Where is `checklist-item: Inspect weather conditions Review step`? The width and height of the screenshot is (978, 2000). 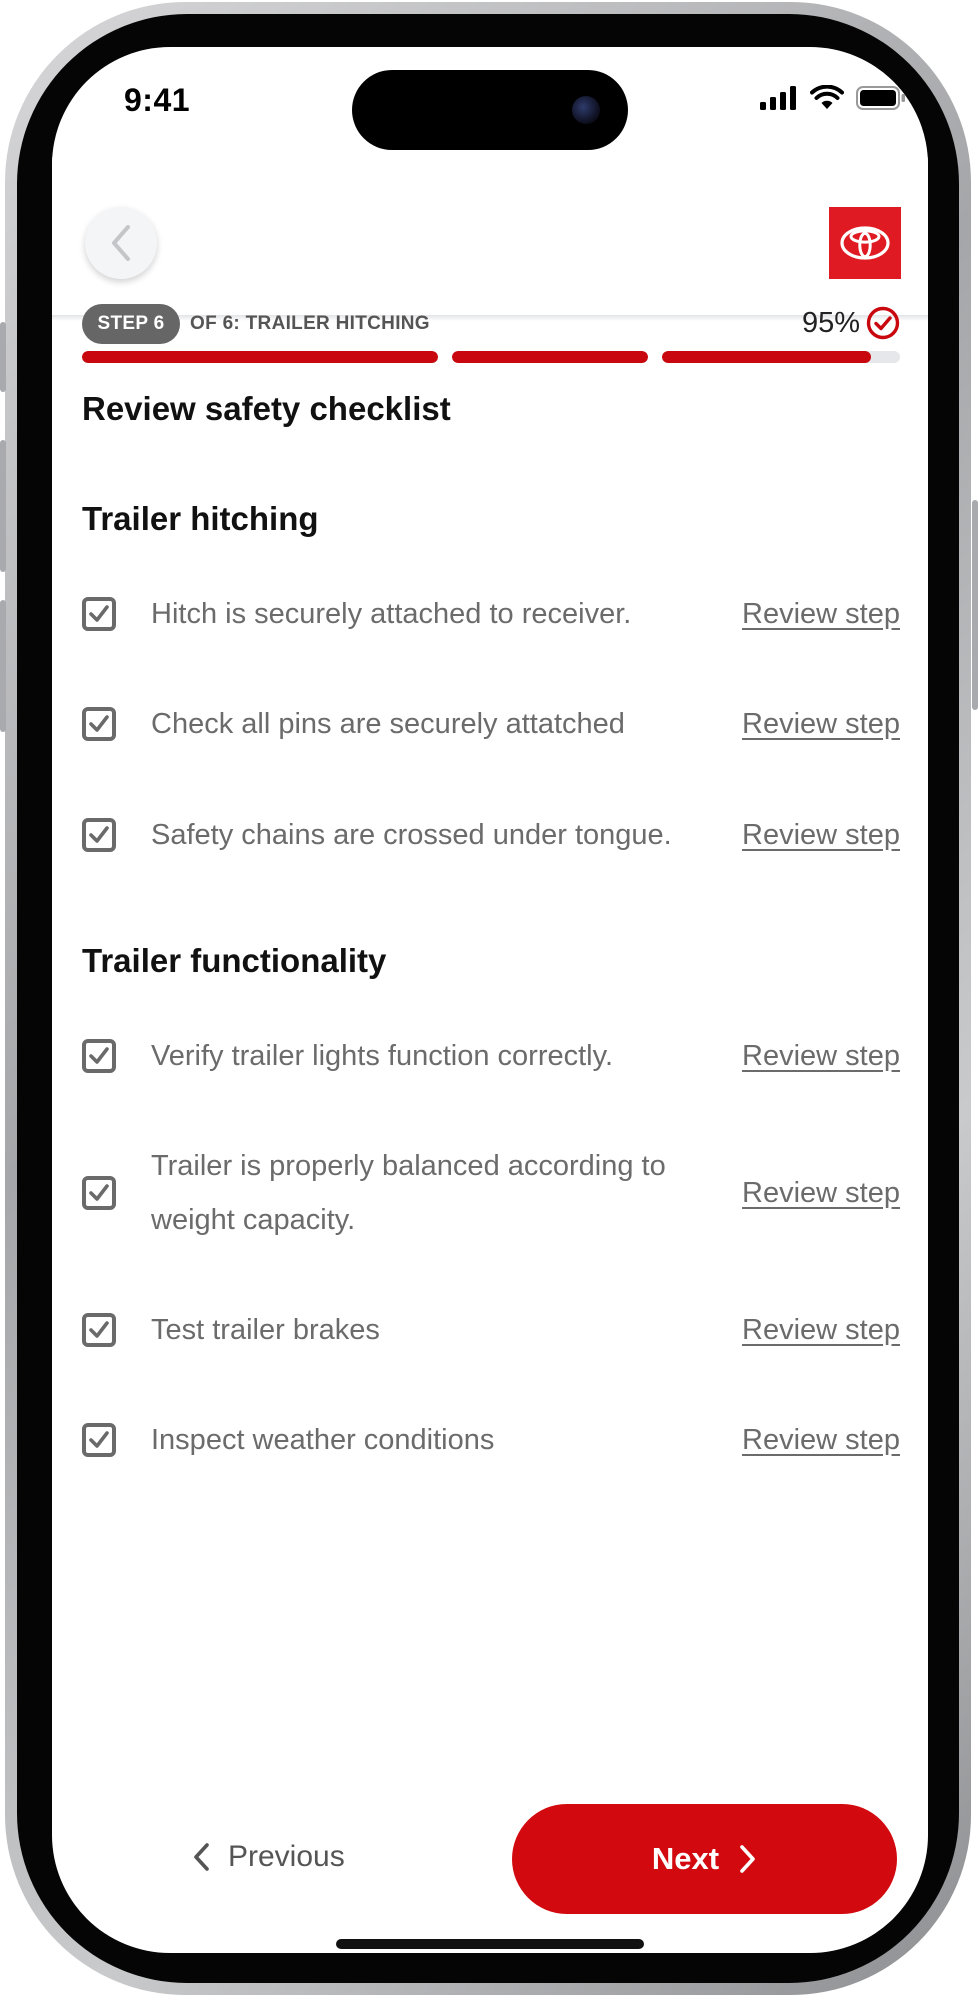 checklist-item: Inspect weather conditions Review step is located at coordinates (491, 1440).